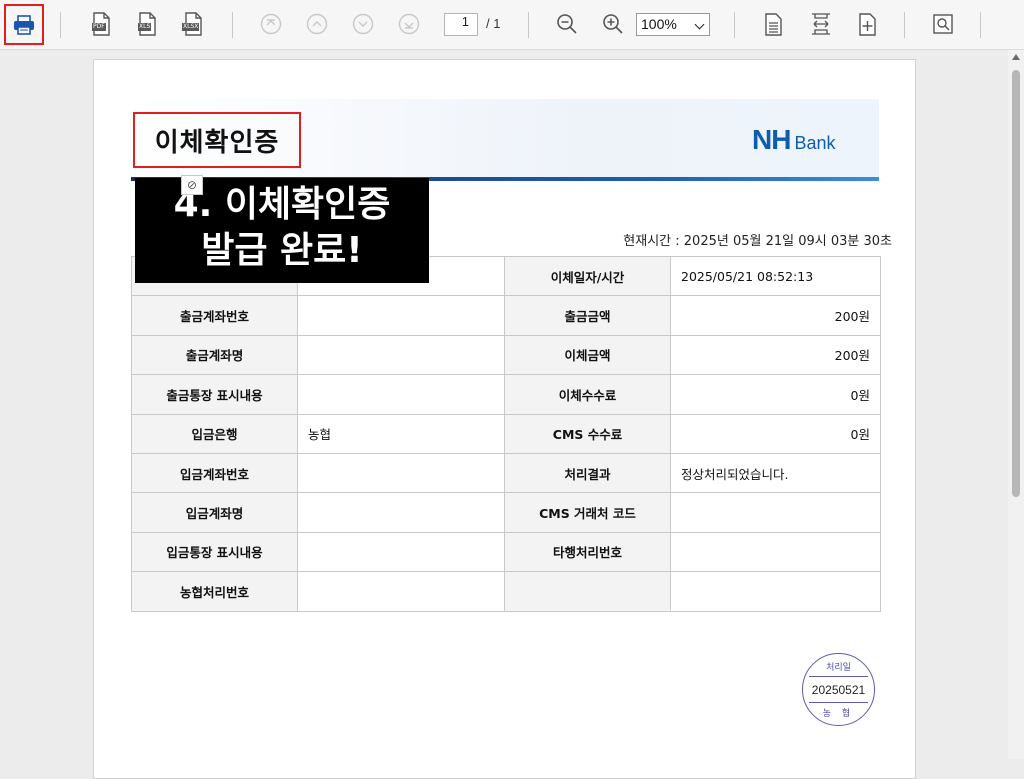 The image size is (1024, 779). I want to click on print-button, so click(24, 24).